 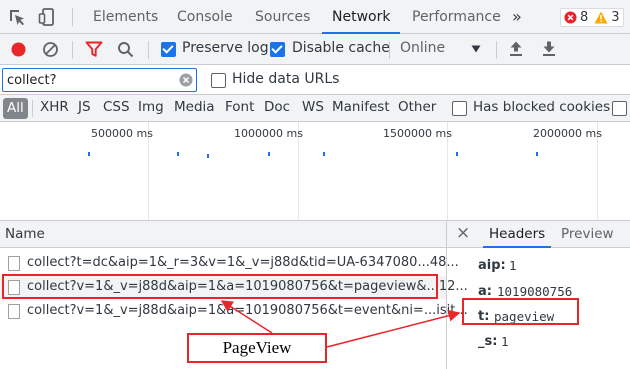 I want to click on network-toolbar: Preserve log Disable cache Online, so click(x=315, y=49).